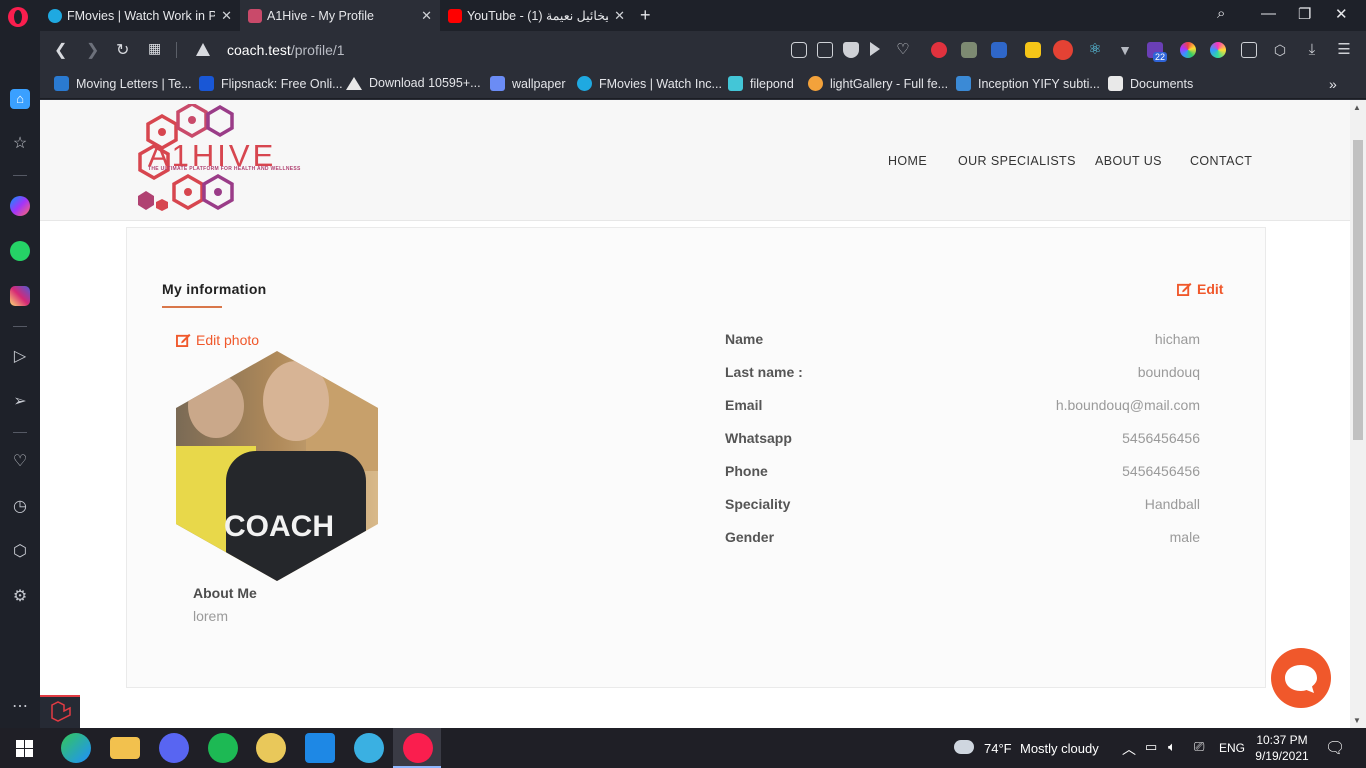 This screenshot has height=768, width=1366. What do you see at coordinates (1358, 290) in the screenshot?
I see `scroll-thumb` at bounding box center [1358, 290].